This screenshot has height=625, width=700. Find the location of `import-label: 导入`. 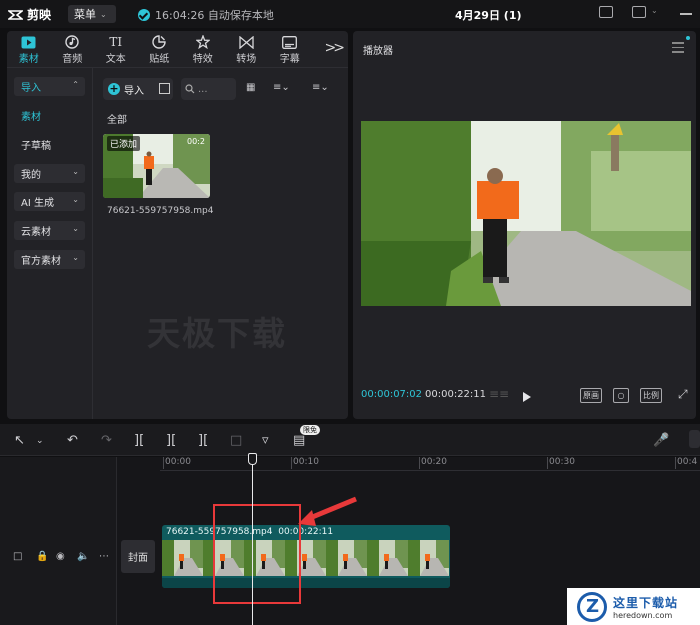

import-label: 导入 is located at coordinates (134, 91).